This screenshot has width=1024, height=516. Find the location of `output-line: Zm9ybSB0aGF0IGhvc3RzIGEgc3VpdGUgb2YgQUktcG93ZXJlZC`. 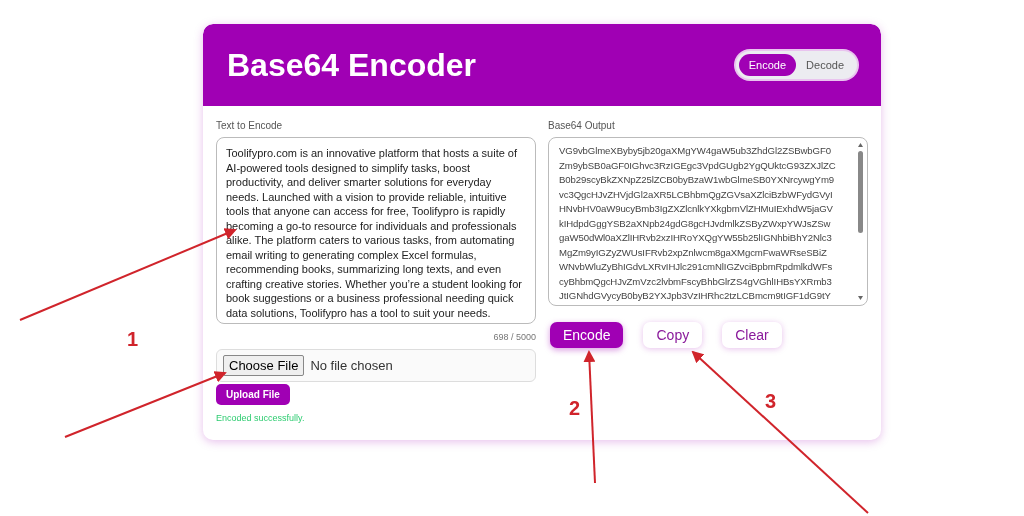

output-line: Zm9ybSB0aGF0IGhvc3RzIGEgc3VpdGUgb2YgQUktcG93ZXJlZC is located at coordinates (698, 165).